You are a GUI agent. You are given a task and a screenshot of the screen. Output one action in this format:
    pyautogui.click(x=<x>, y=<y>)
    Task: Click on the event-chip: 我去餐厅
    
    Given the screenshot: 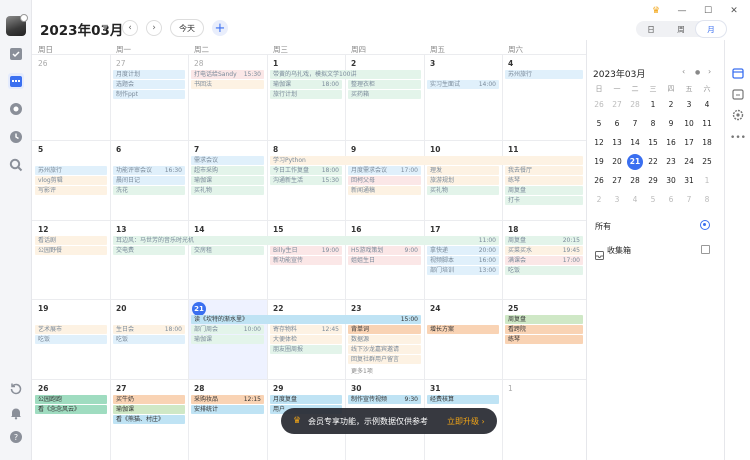 What is the action you would take?
    pyautogui.click(x=544, y=170)
    